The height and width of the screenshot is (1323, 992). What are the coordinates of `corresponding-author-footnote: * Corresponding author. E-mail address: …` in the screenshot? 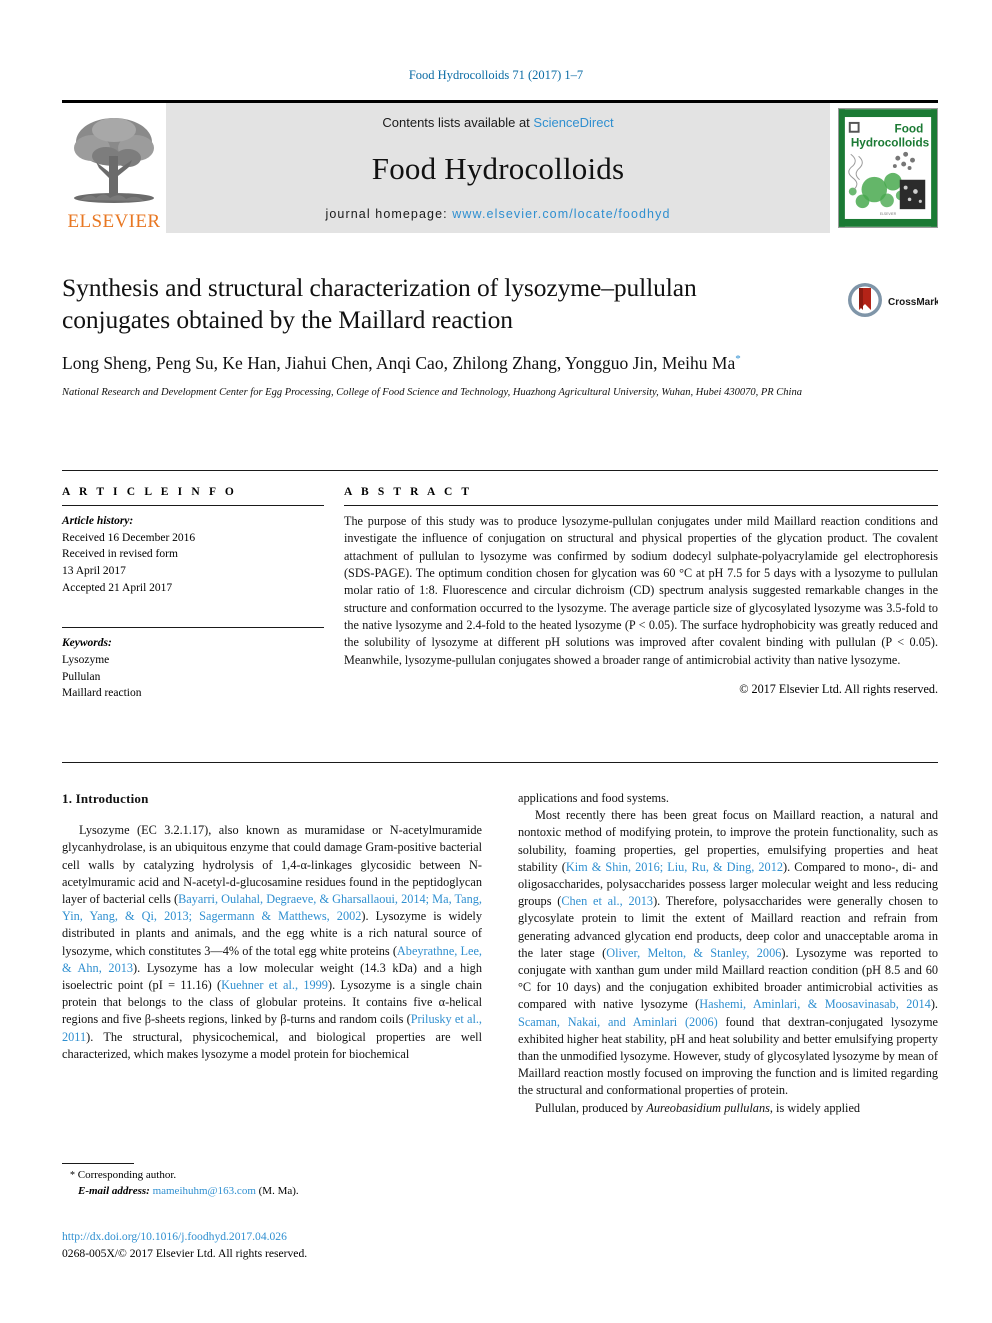 It's located at (272, 1181).